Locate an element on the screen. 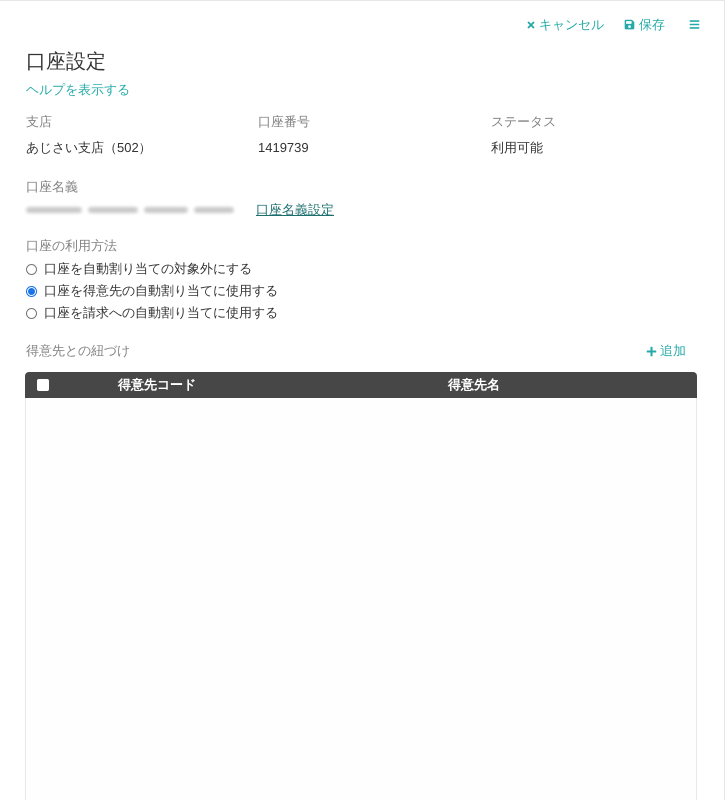 The image size is (725, 800). field-value: あじさい支店（502） is located at coordinates (89, 148).